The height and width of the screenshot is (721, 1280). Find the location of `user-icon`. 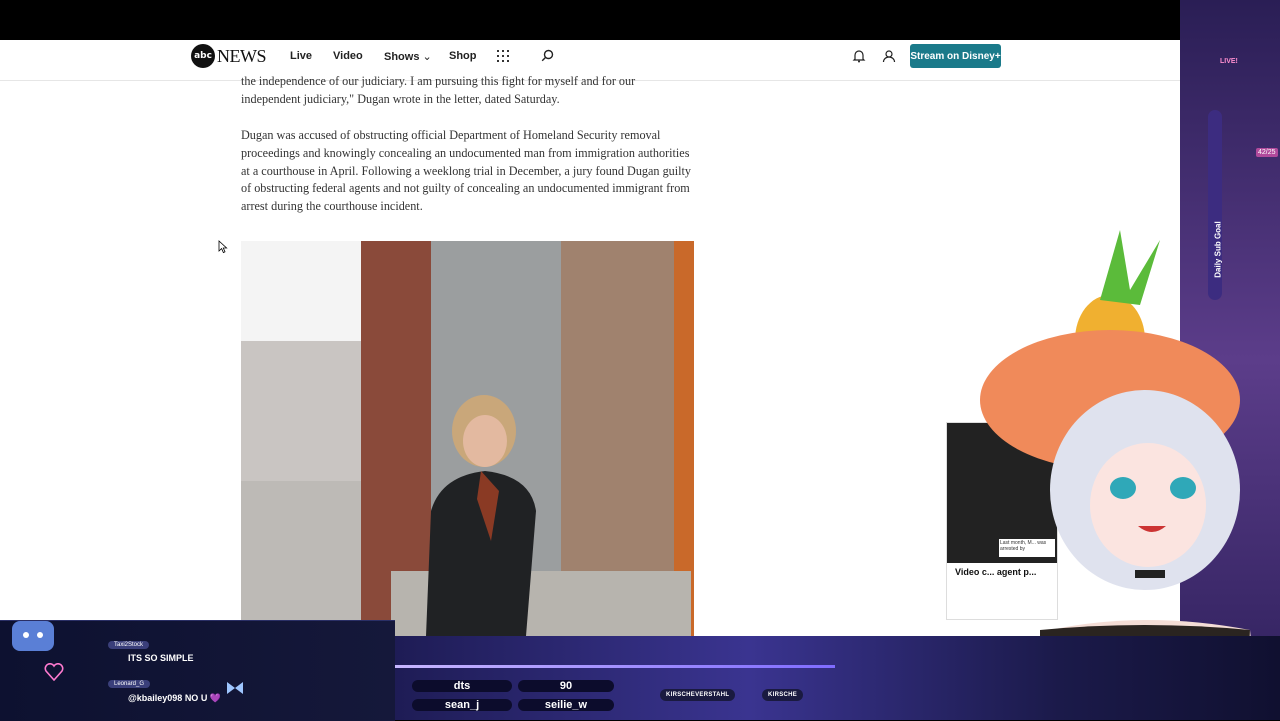

user-icon is located at coordinates (889, 56).